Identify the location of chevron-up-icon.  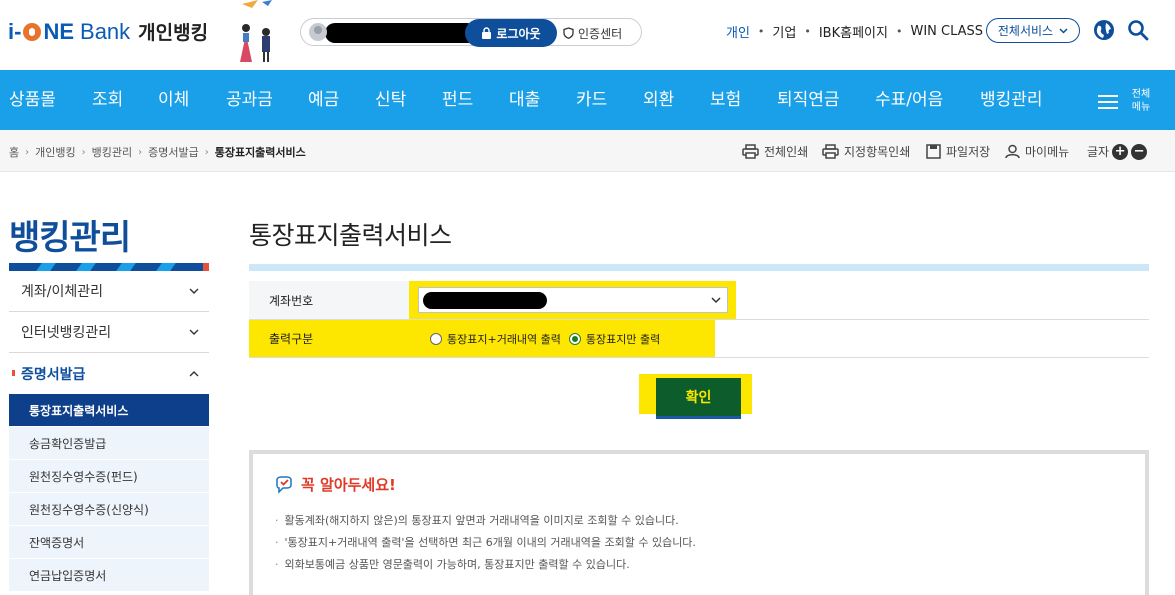
(194, 373).